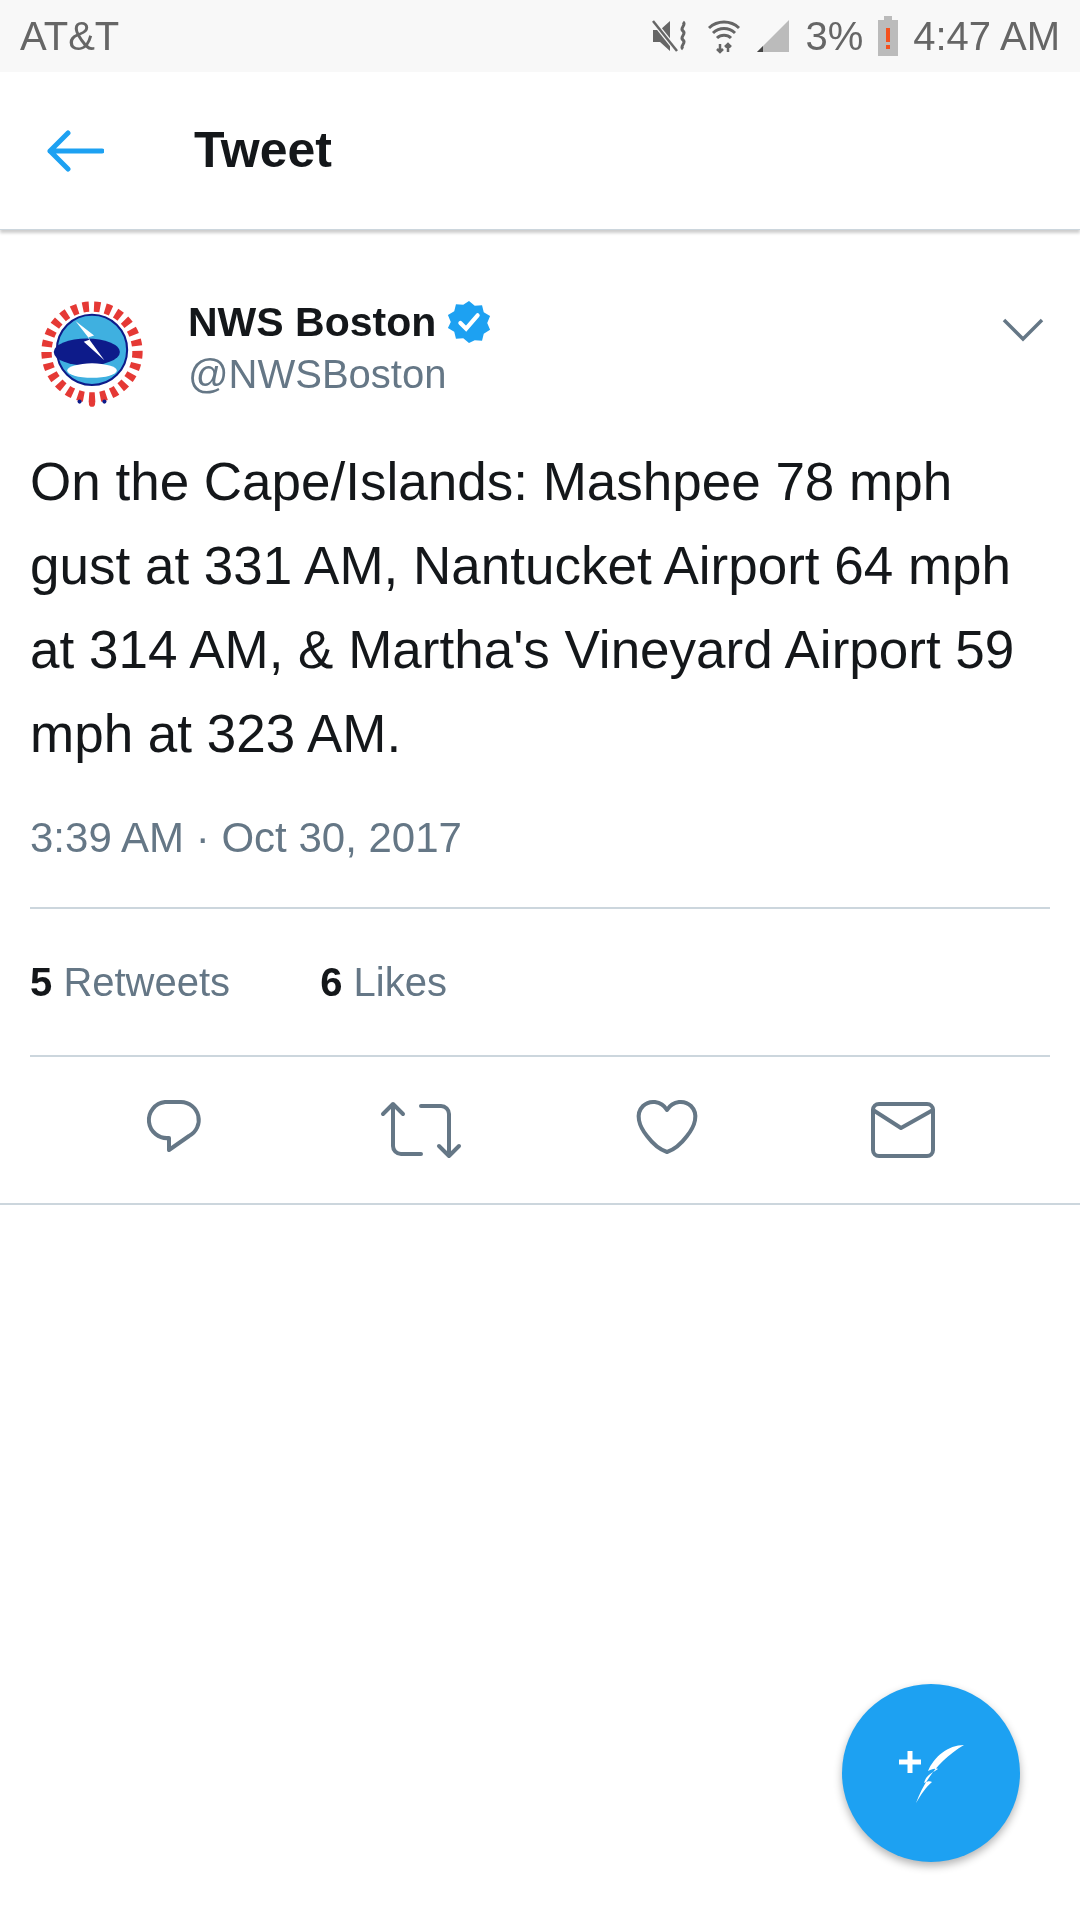 The height and width of the screenshot is (1920, 1080). Describe the element at coordinates (986, 36) in the screenshot. I see `clock-time: 4:47 AM` at that location.